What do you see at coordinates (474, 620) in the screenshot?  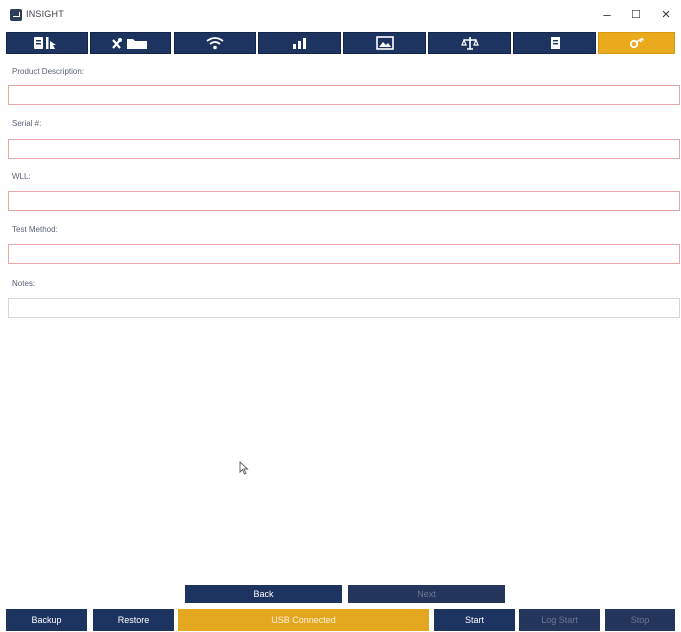 I see `start-button: Start` at bounding box center [474, 620].